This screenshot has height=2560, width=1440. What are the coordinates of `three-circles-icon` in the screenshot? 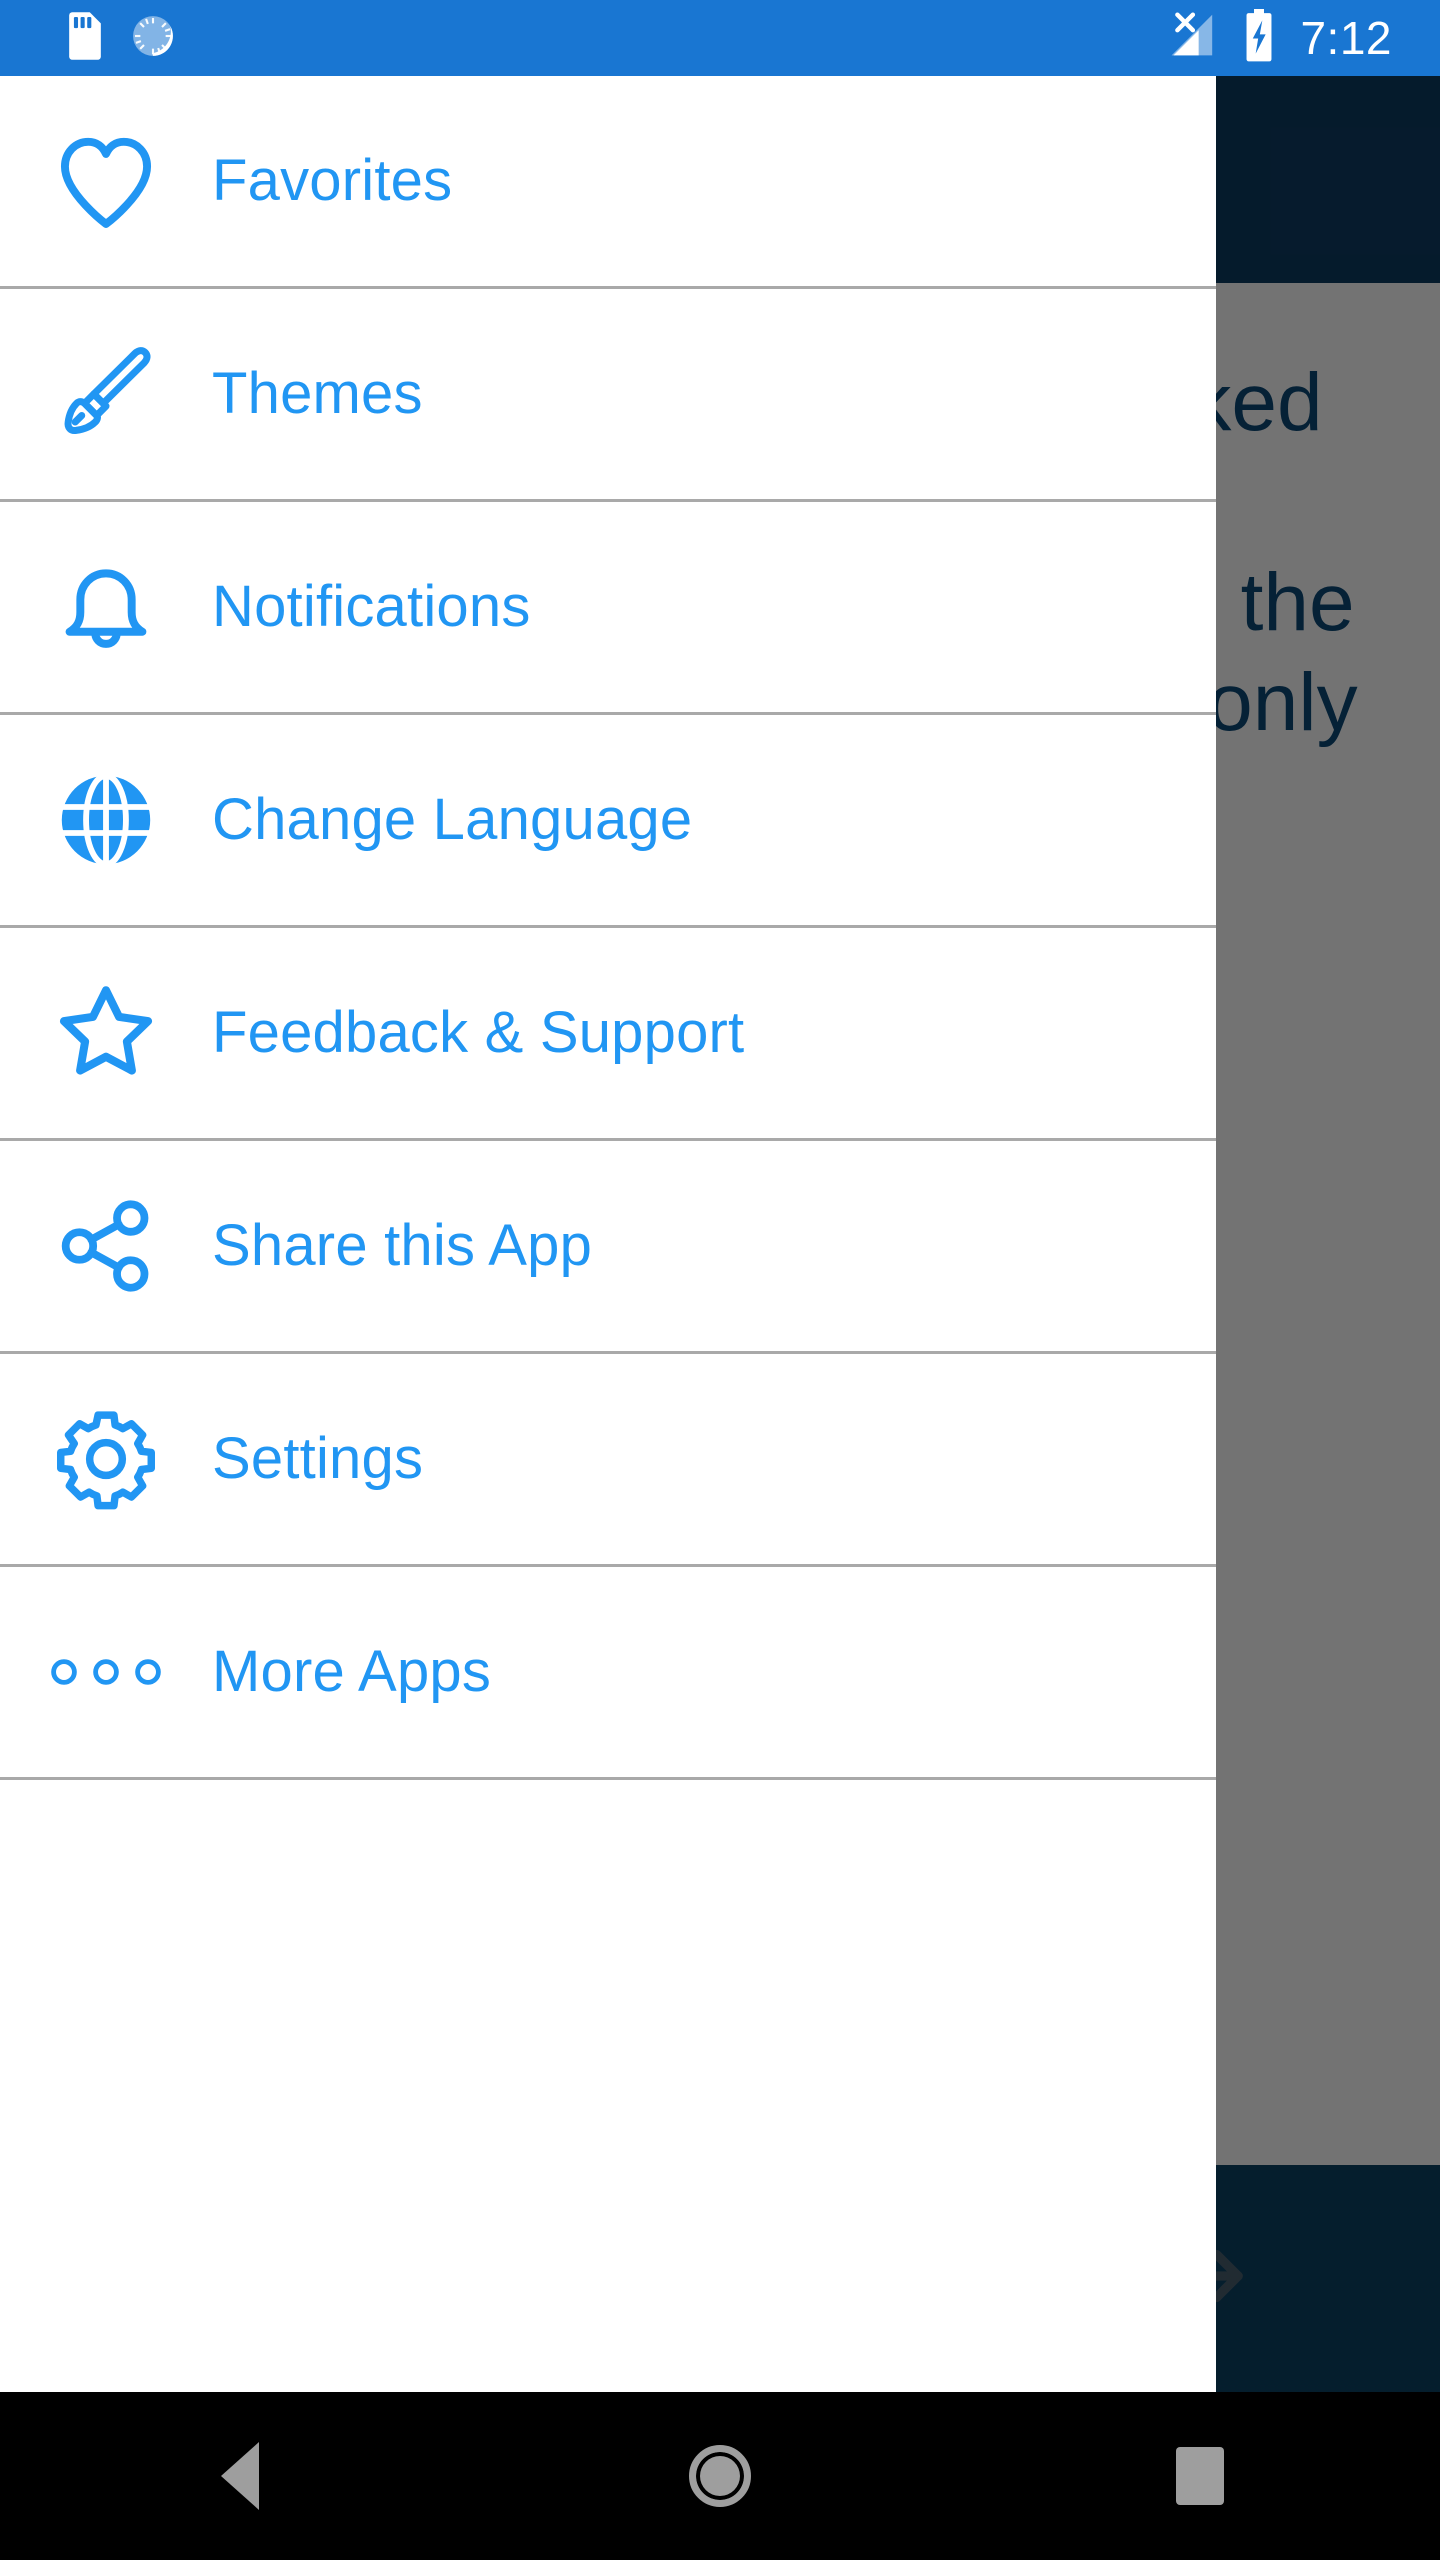 It's located at (106, 1672).